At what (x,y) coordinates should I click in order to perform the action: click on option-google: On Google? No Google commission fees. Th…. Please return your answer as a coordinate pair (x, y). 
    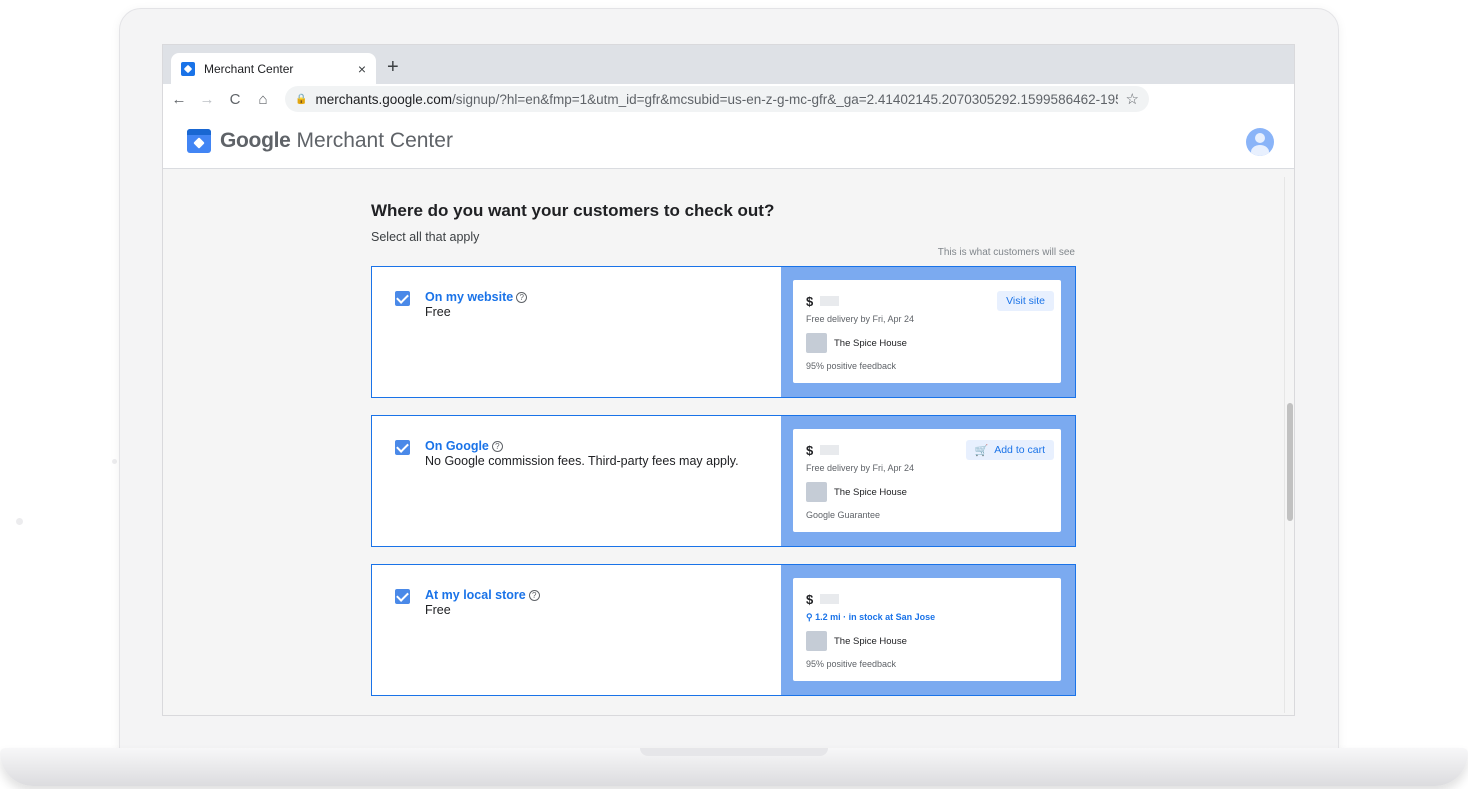
    Looking at the image, I should click on (723, 481).